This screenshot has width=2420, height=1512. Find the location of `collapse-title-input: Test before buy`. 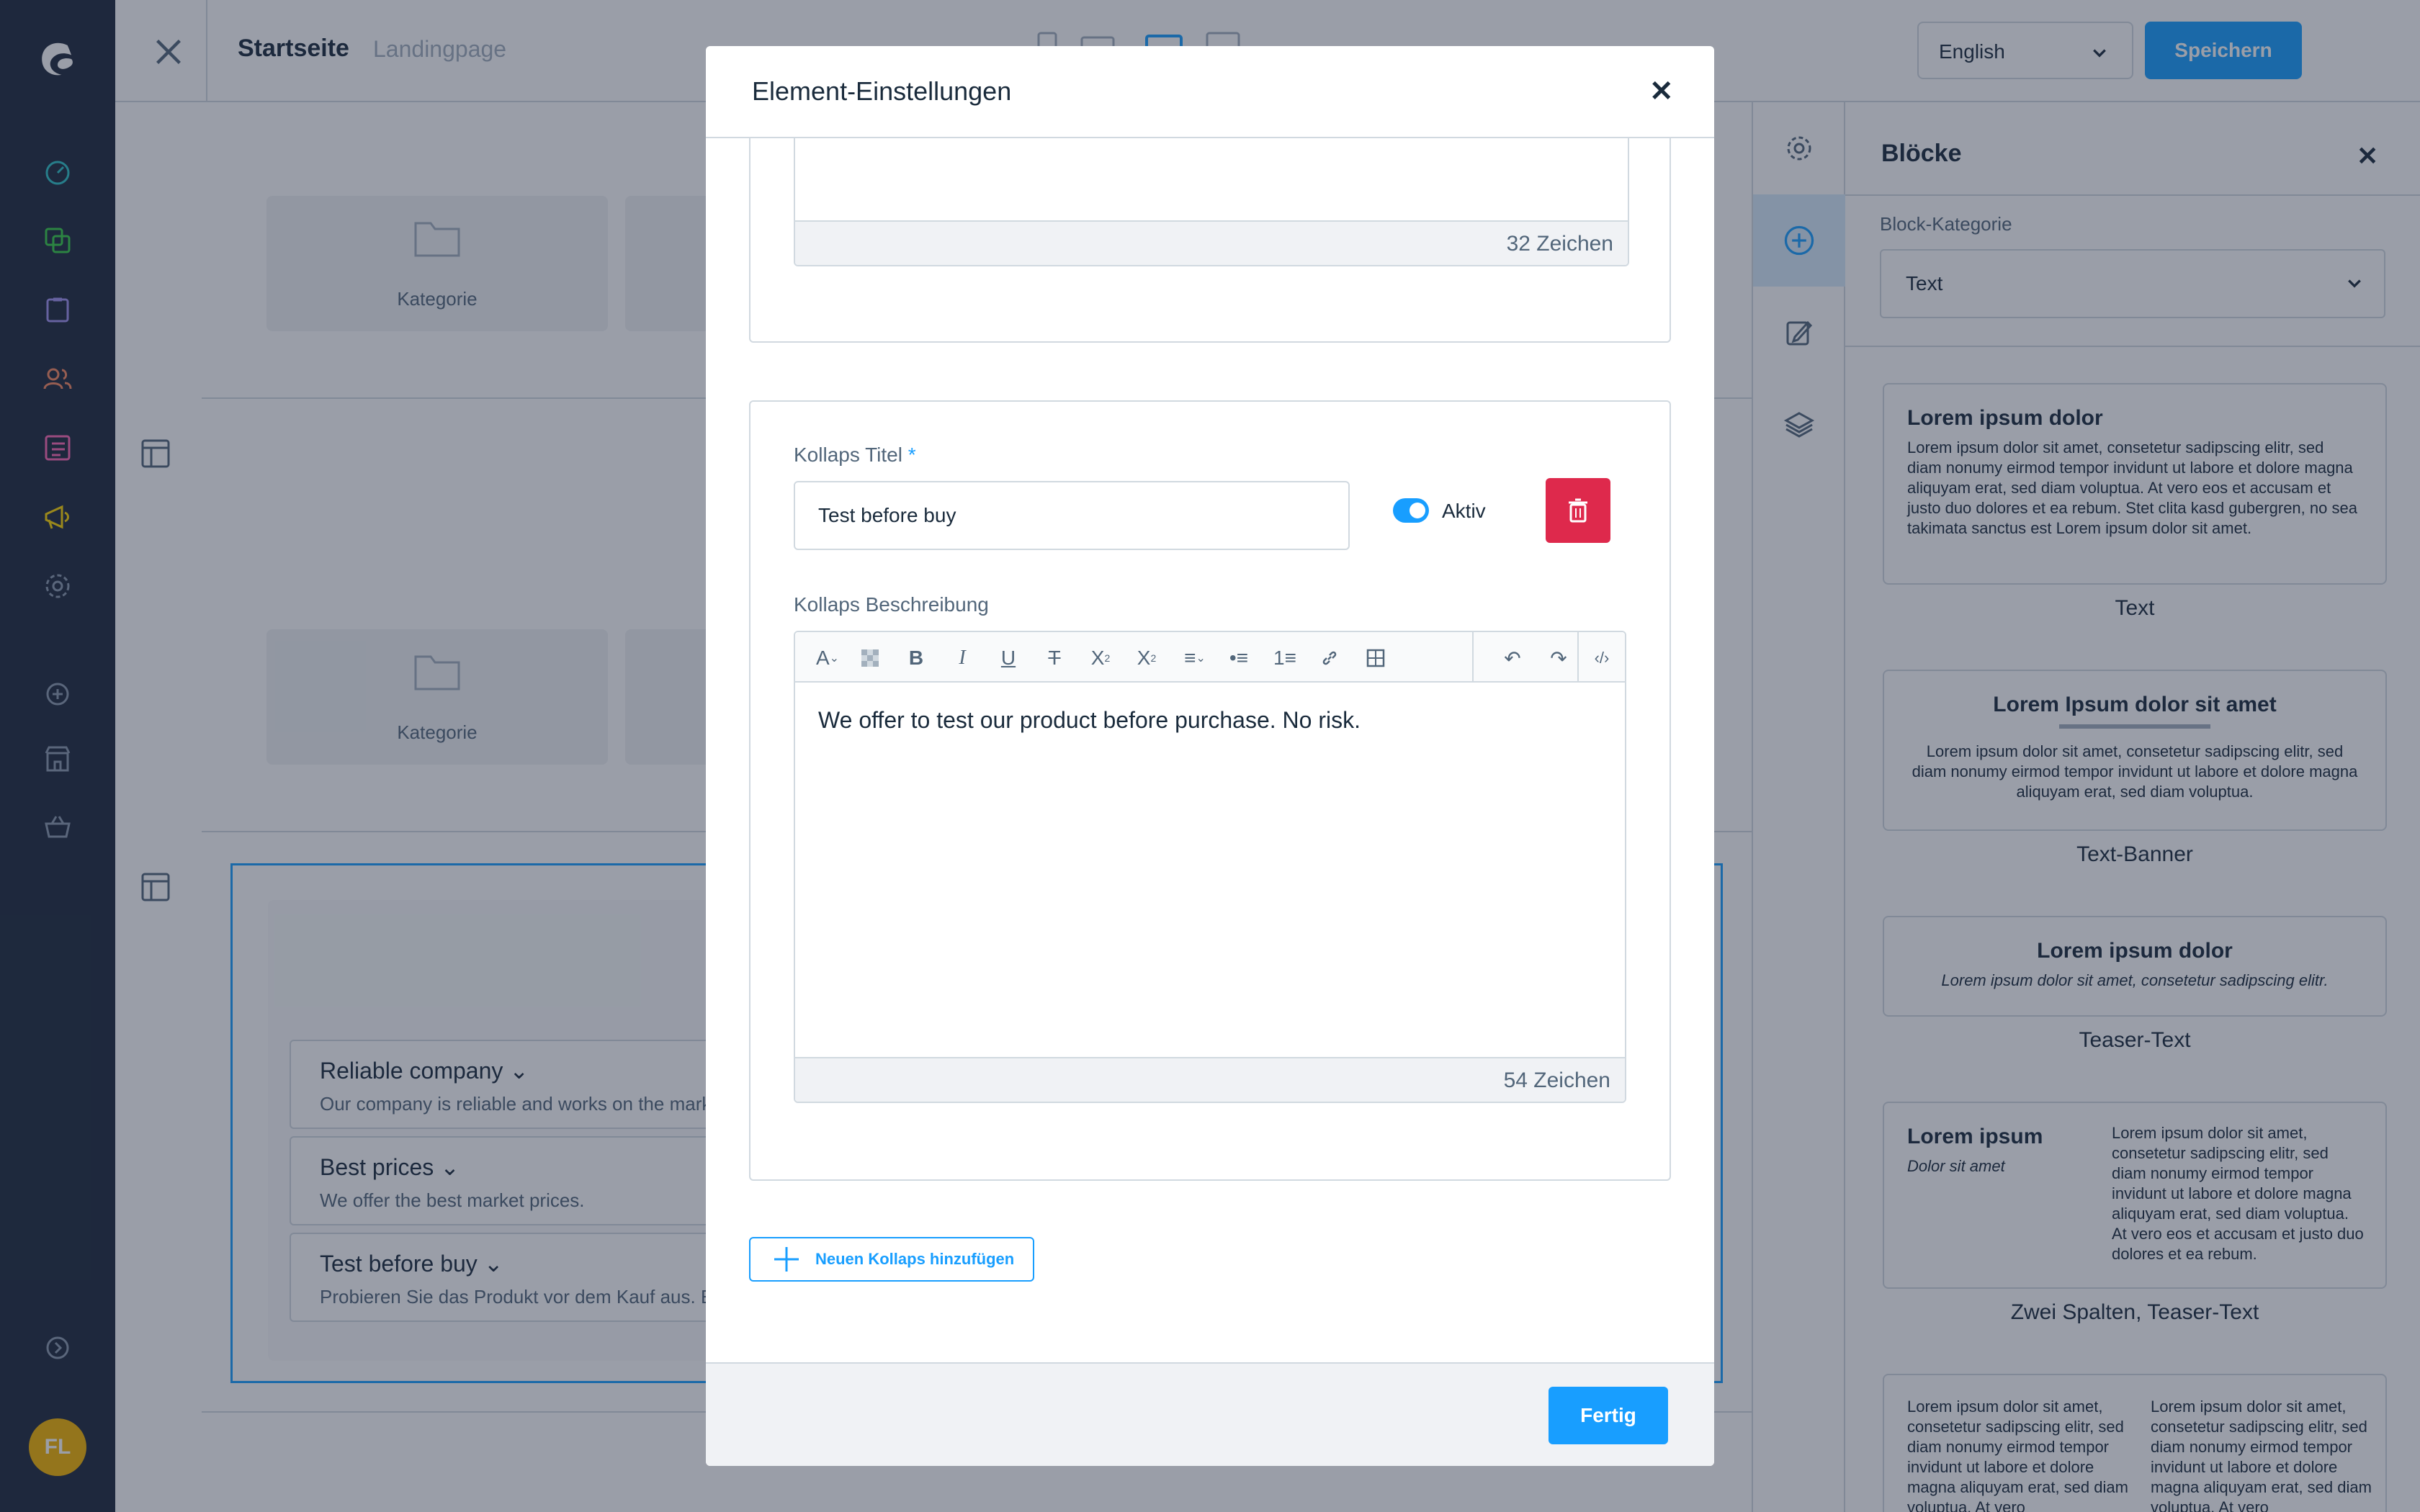

collapse-title-input: Test before buy is located at coordinates (1072, 515).